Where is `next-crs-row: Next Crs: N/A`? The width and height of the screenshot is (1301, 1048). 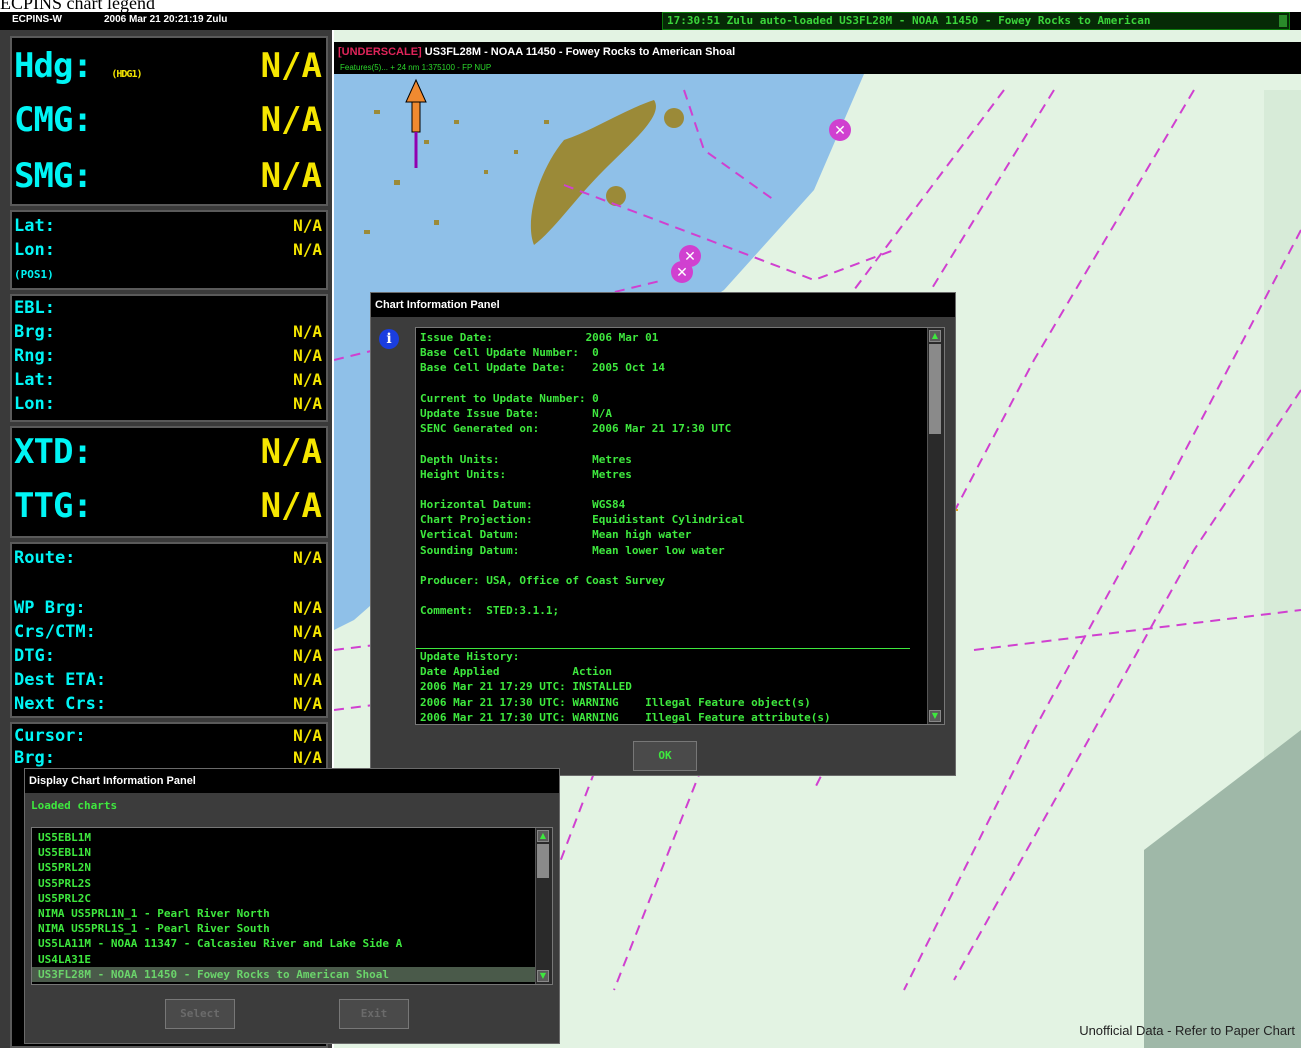
next-crs-row: Next Crs: N/A is located at coordinates (168, 704).